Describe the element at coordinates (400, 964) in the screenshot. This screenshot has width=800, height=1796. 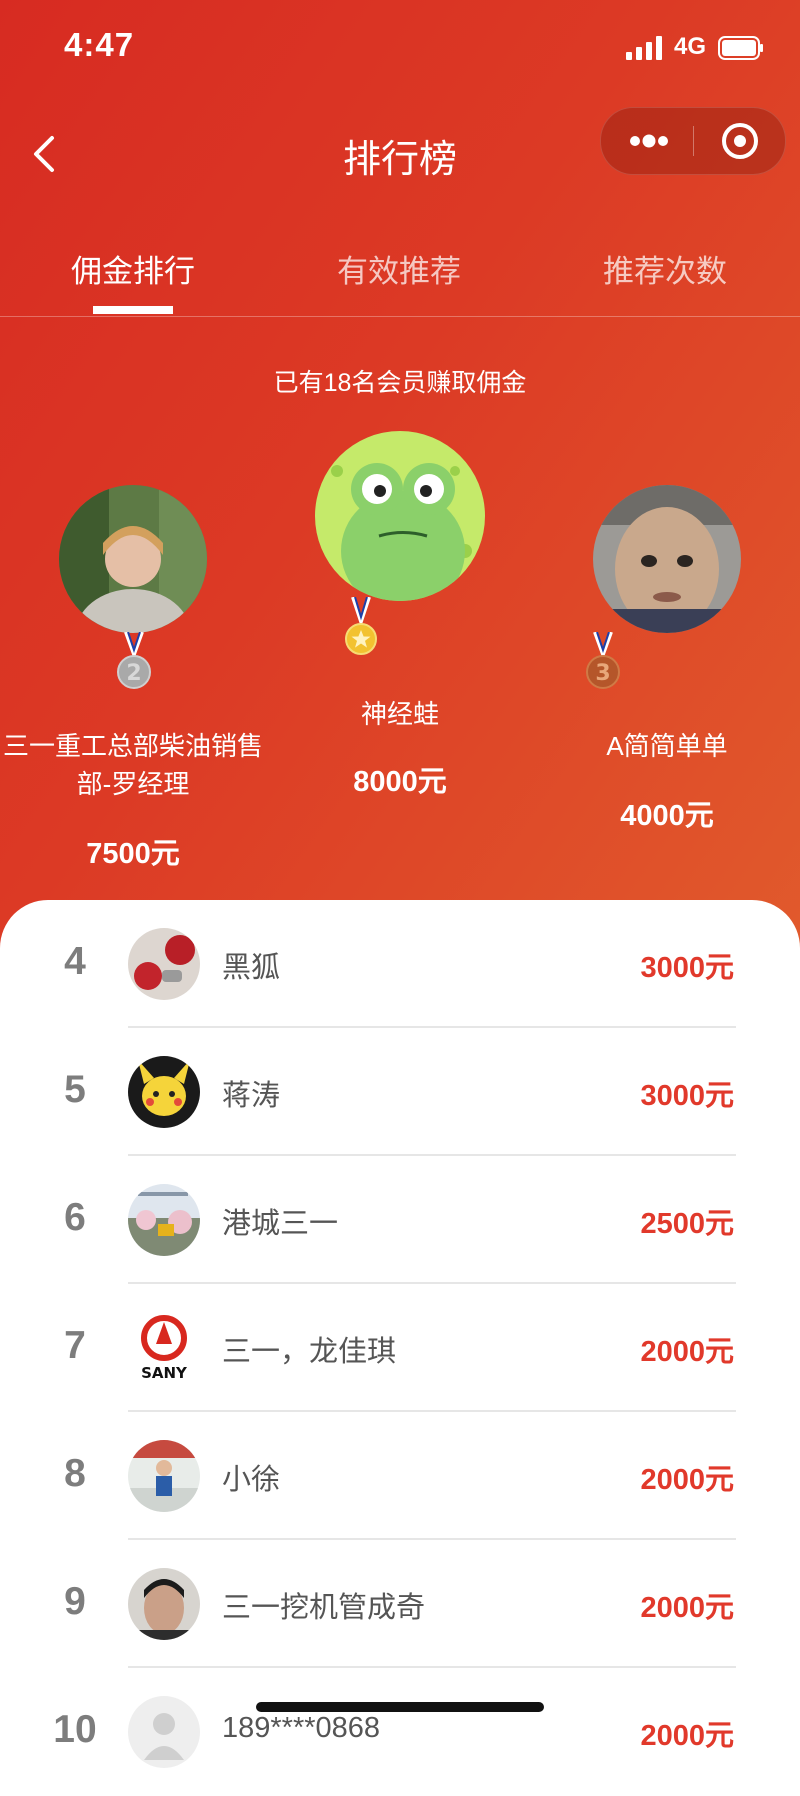
I see `list-item: 4 黑狐 3000元` at that location.